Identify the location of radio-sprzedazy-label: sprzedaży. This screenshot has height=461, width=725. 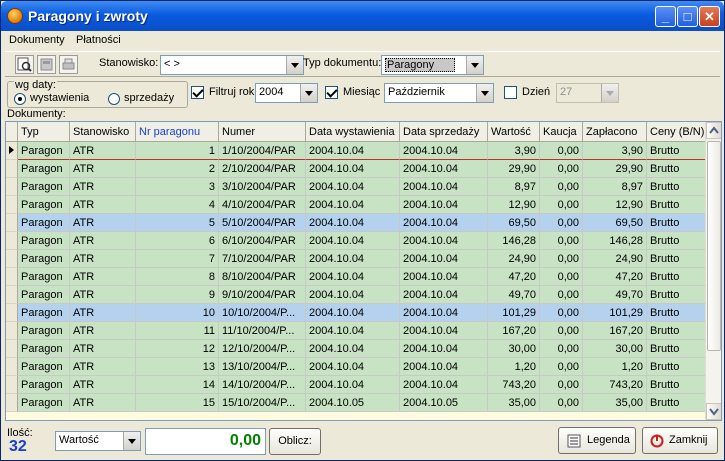
(149, 98).